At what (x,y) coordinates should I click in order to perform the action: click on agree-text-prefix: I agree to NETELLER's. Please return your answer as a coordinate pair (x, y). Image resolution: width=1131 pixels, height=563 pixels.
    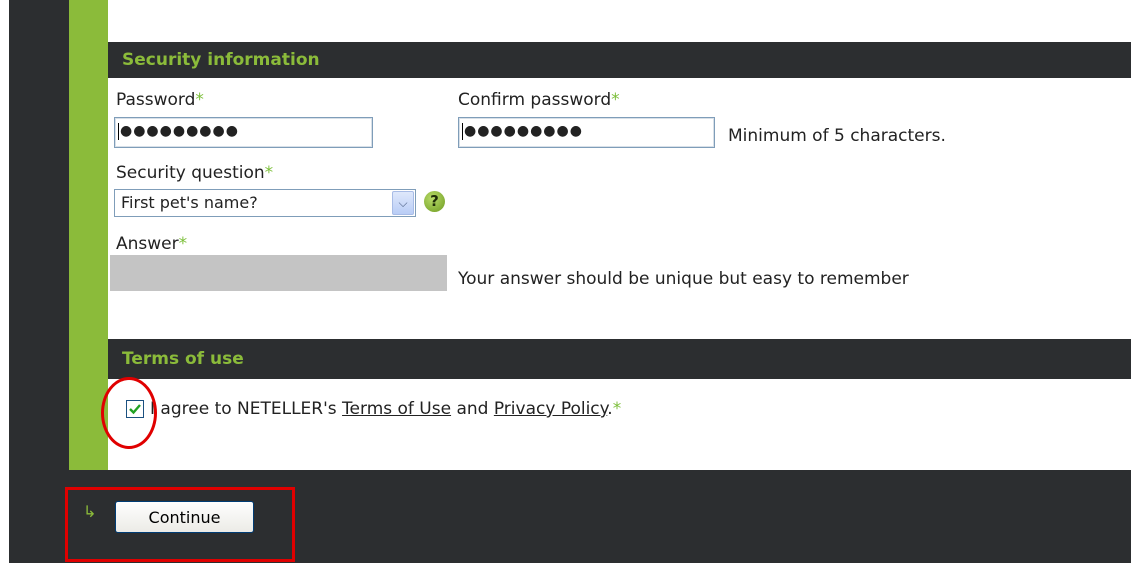
    Looking at the image, I should click on (246, 409).